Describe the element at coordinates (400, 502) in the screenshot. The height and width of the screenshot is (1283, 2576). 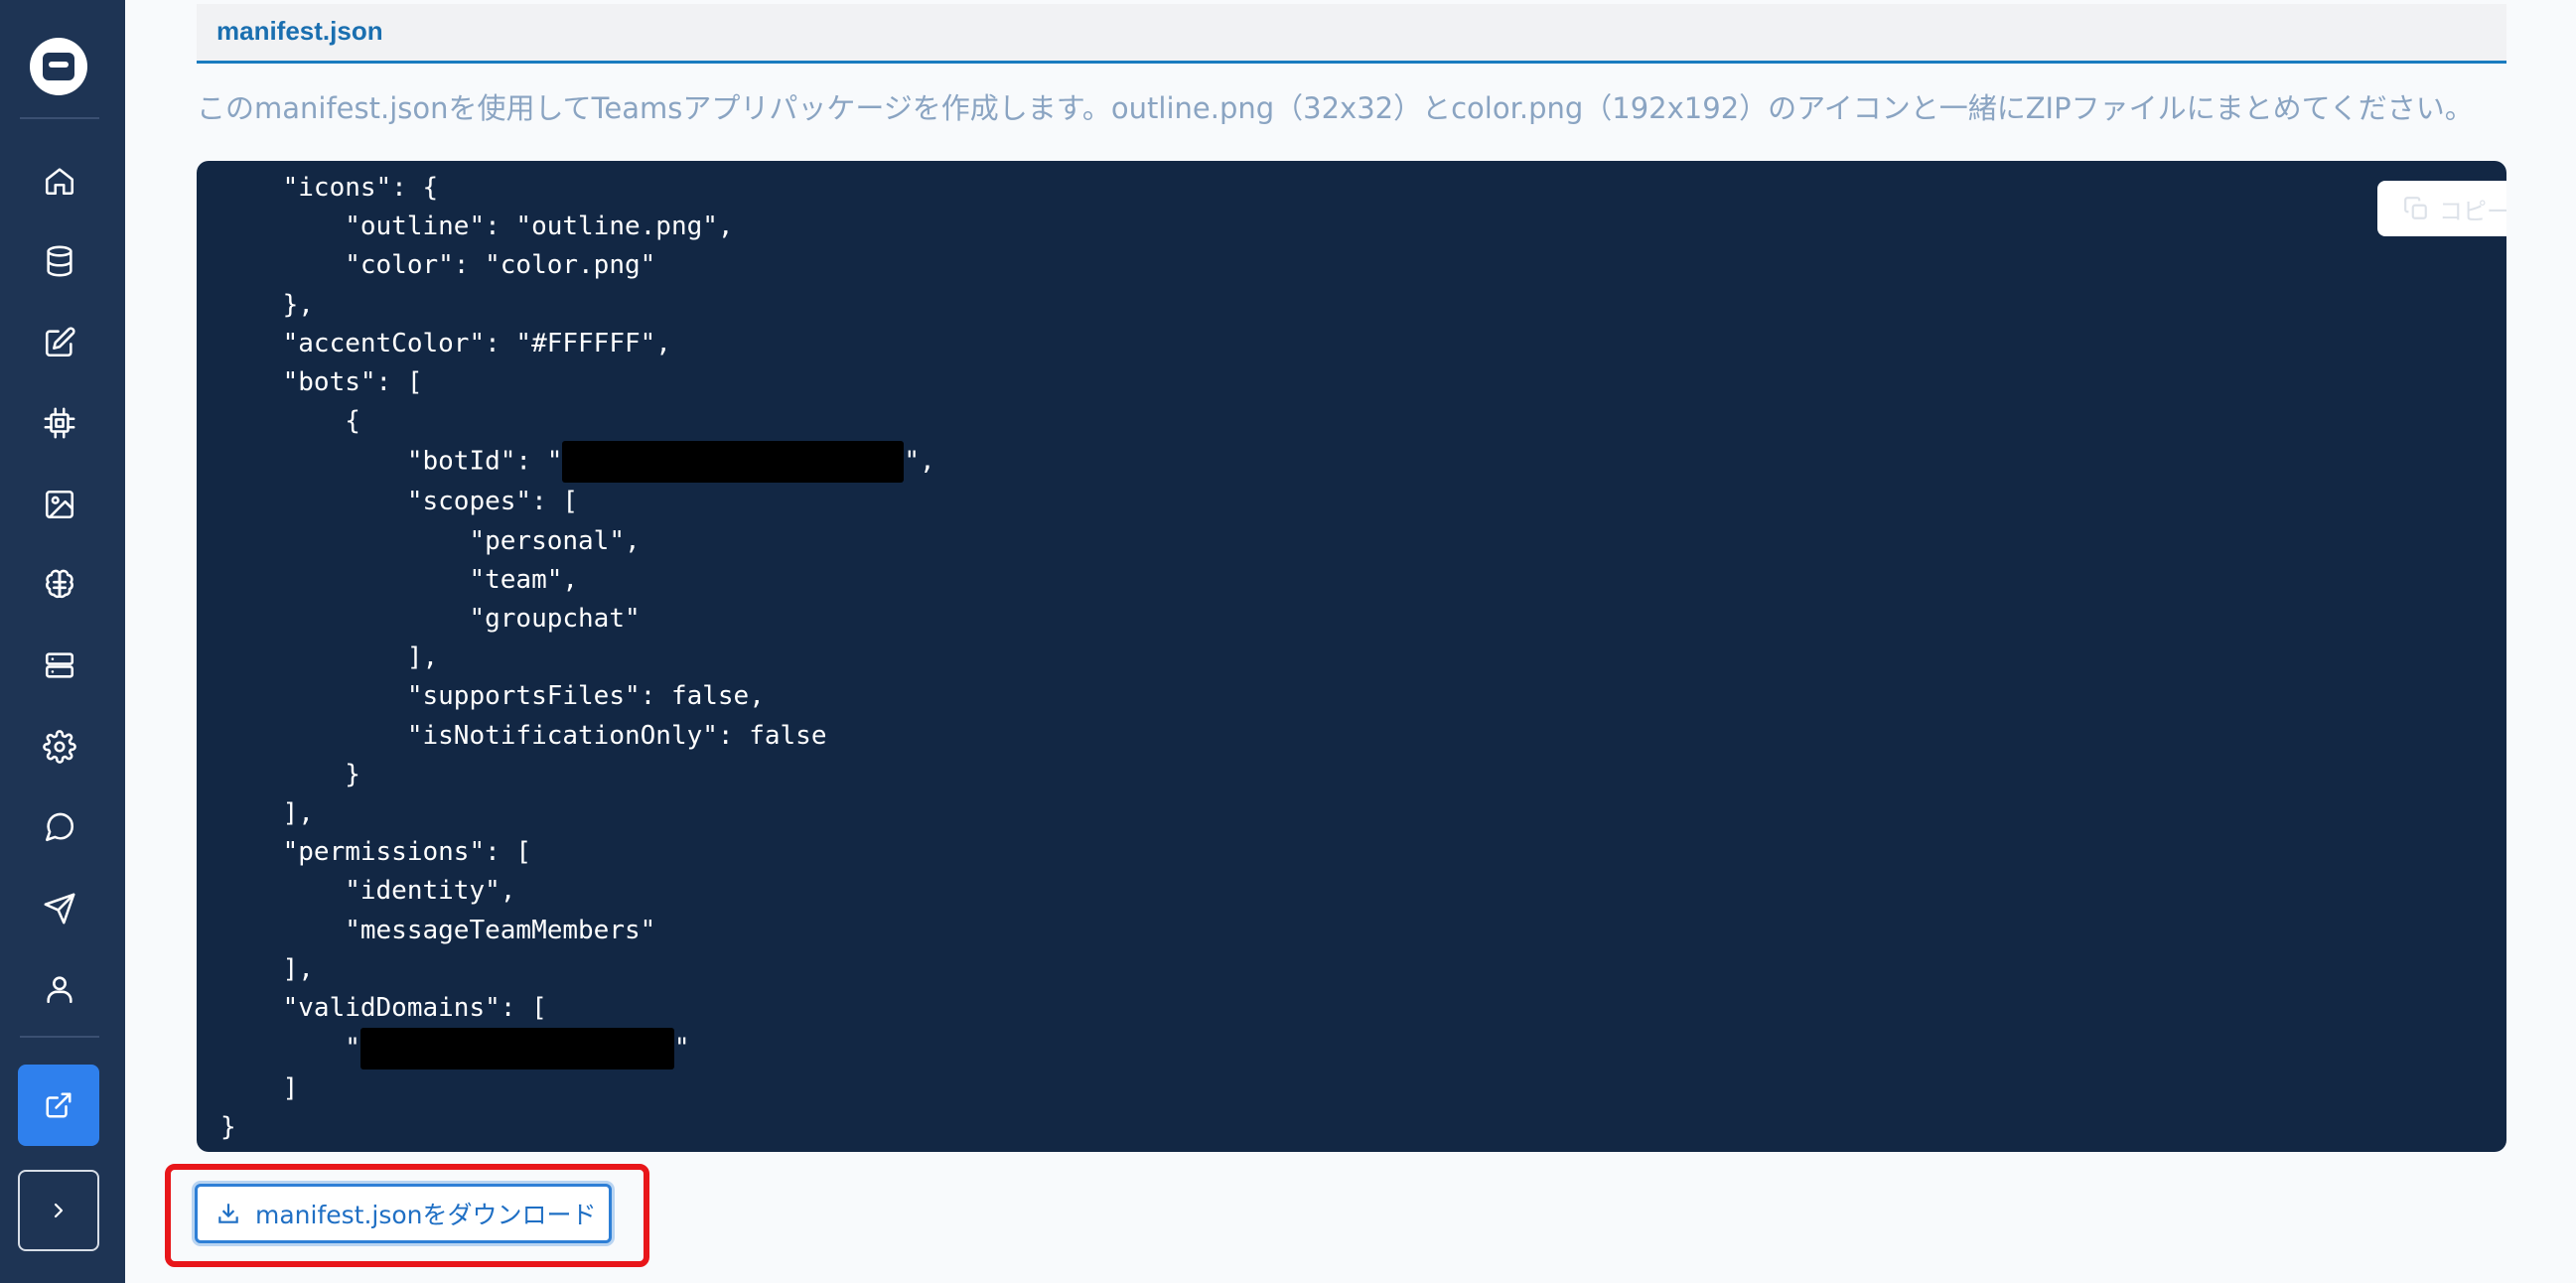
I see `code-line: "scopes": [` at that location.